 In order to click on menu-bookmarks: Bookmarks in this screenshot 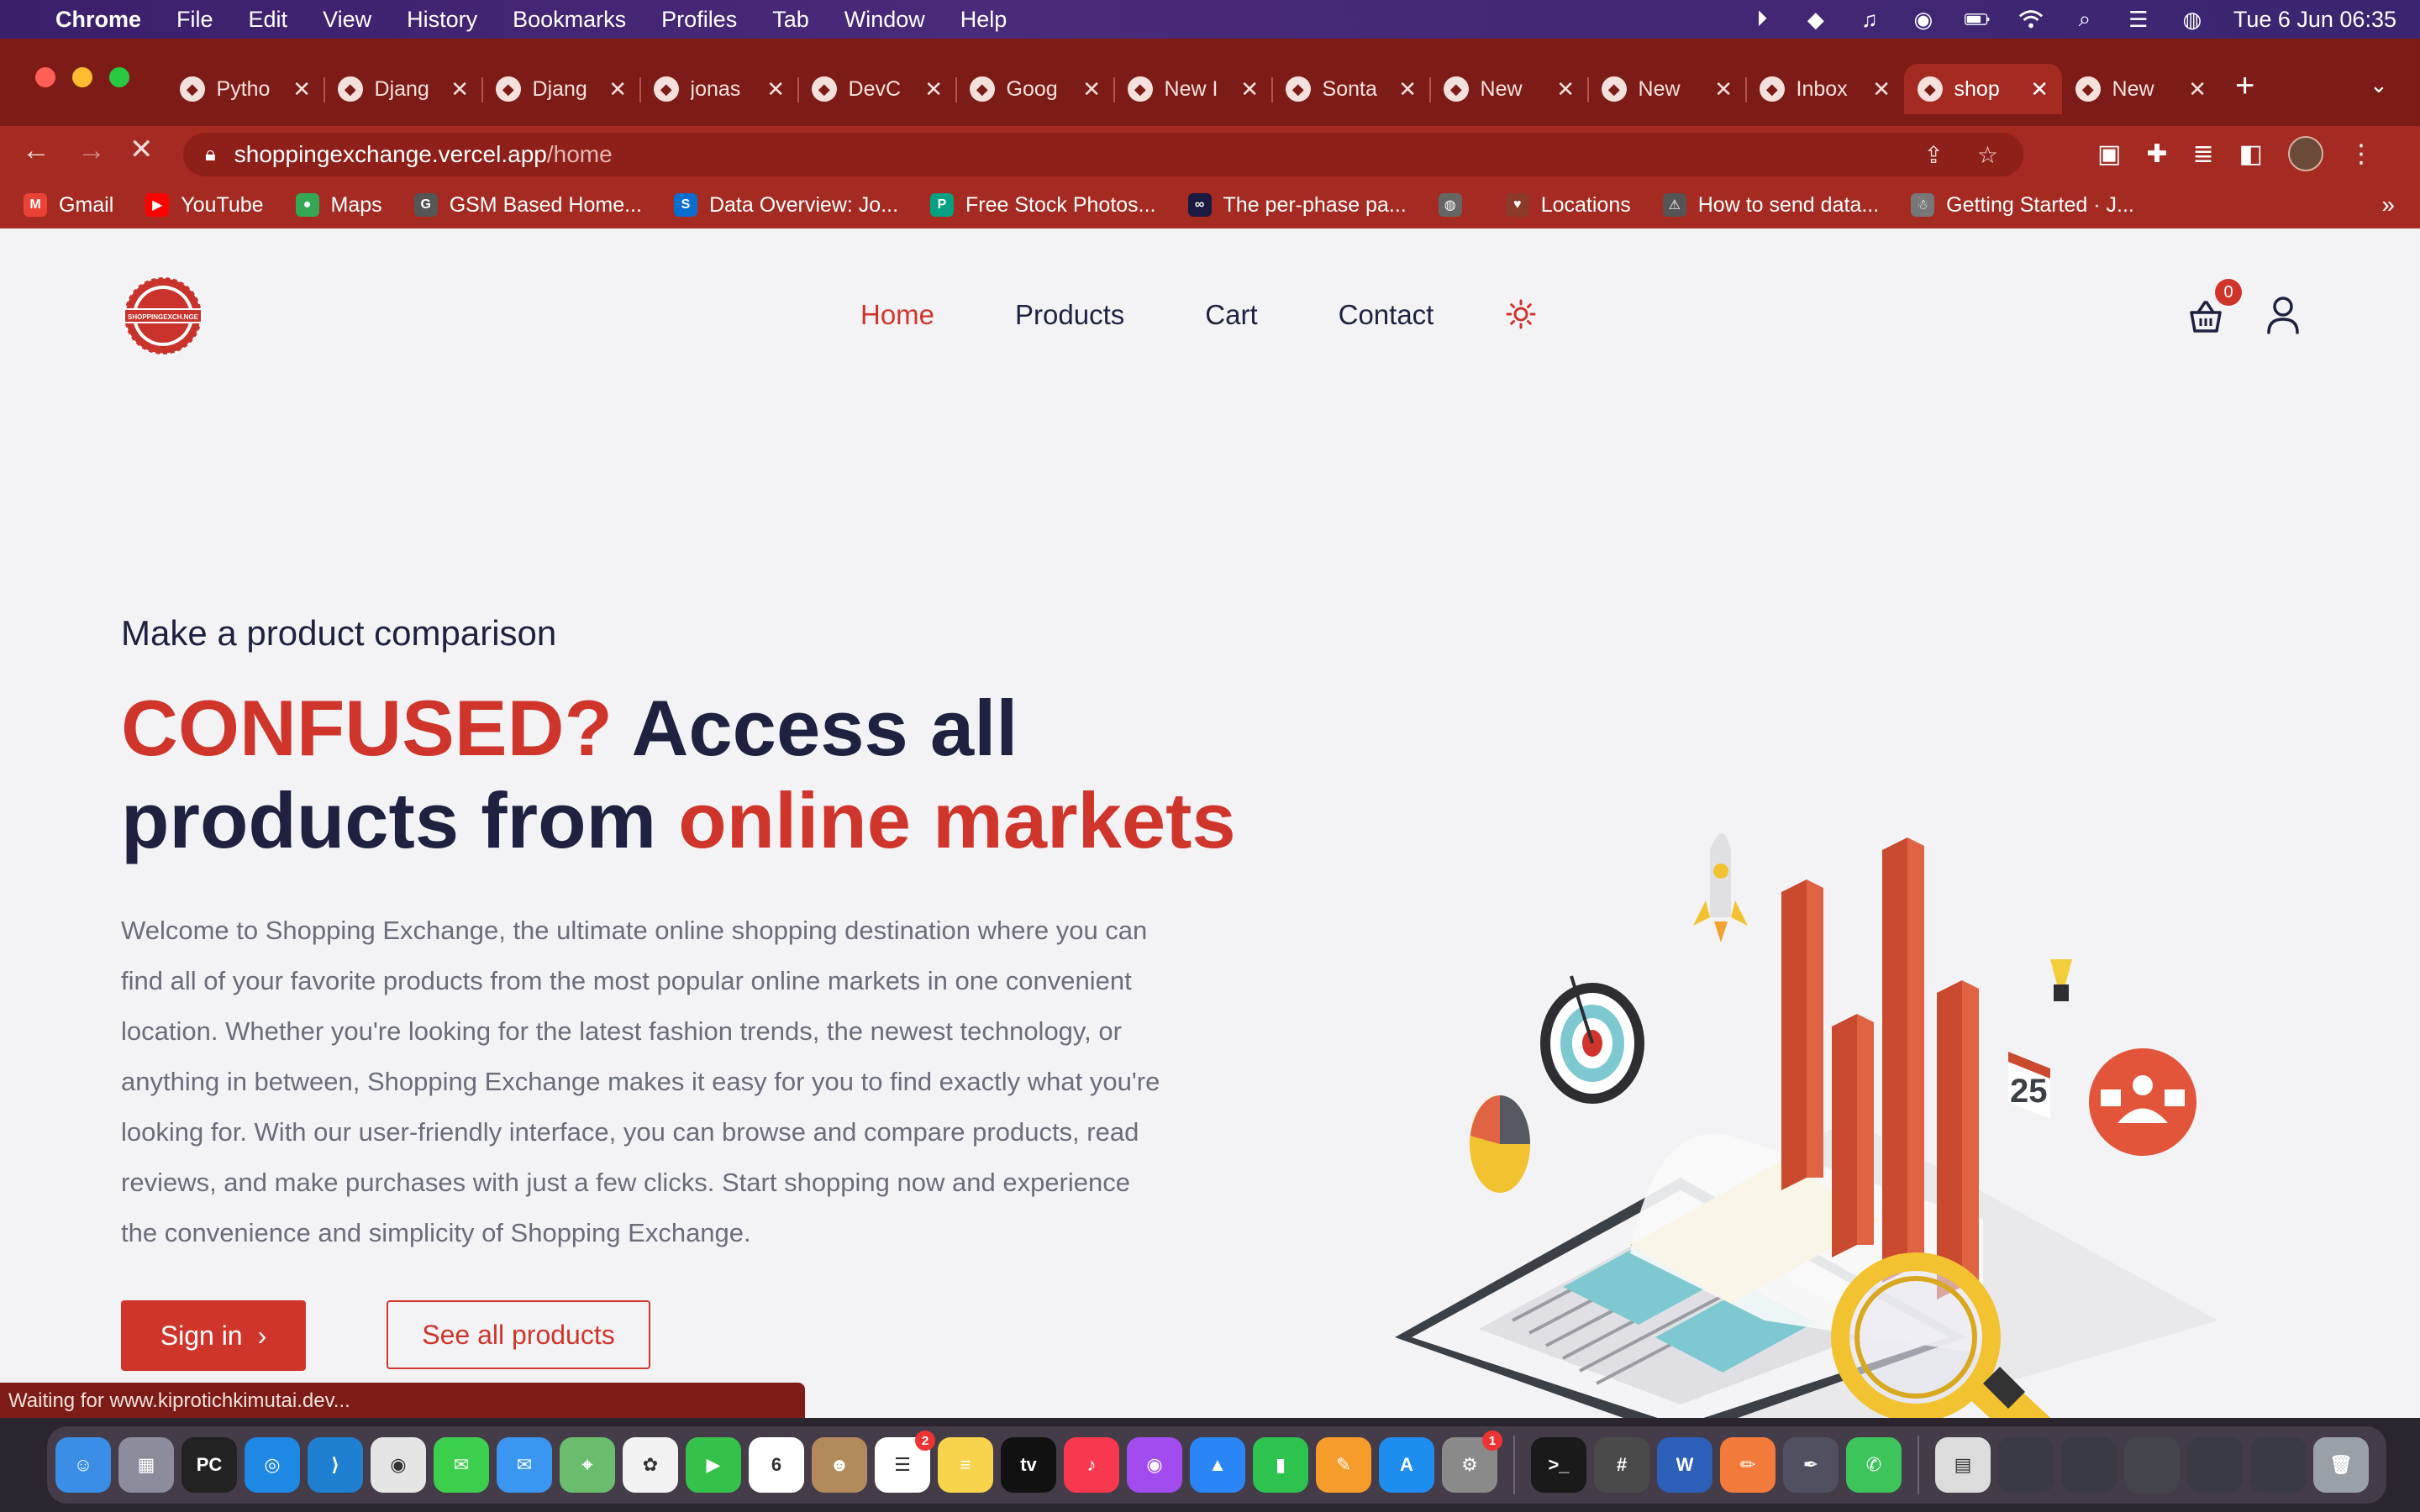, I will do `click(569, 20)`.